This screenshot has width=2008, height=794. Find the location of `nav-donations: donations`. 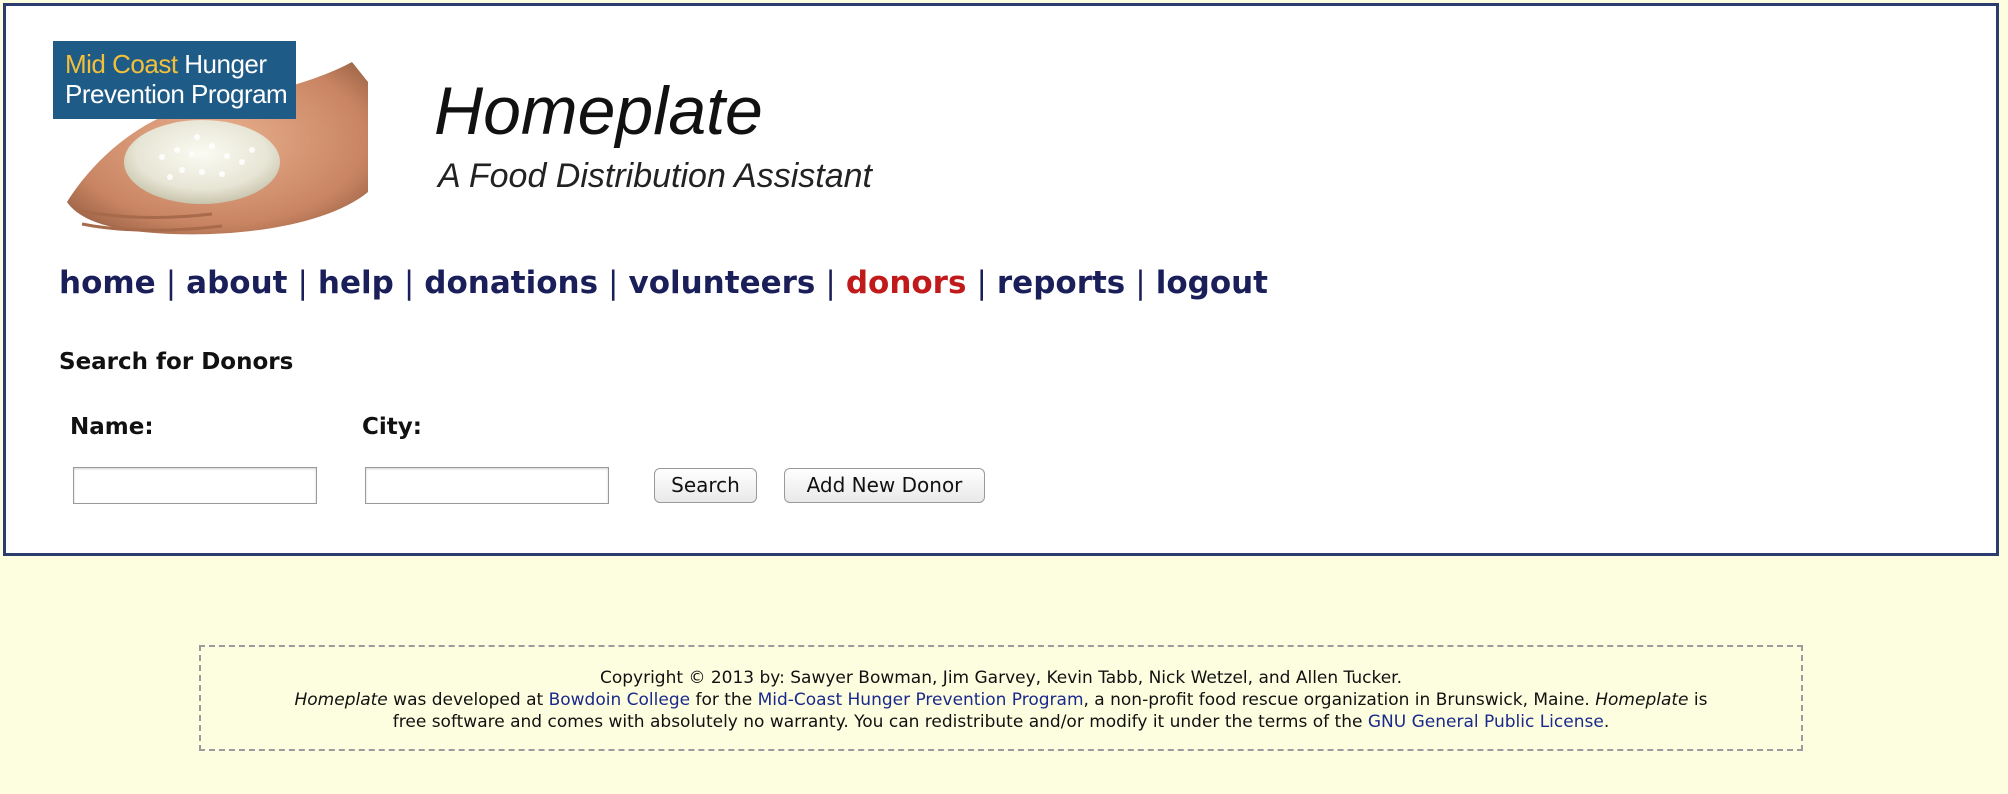

nav-donations: donations is located at coordinates (511, 283).